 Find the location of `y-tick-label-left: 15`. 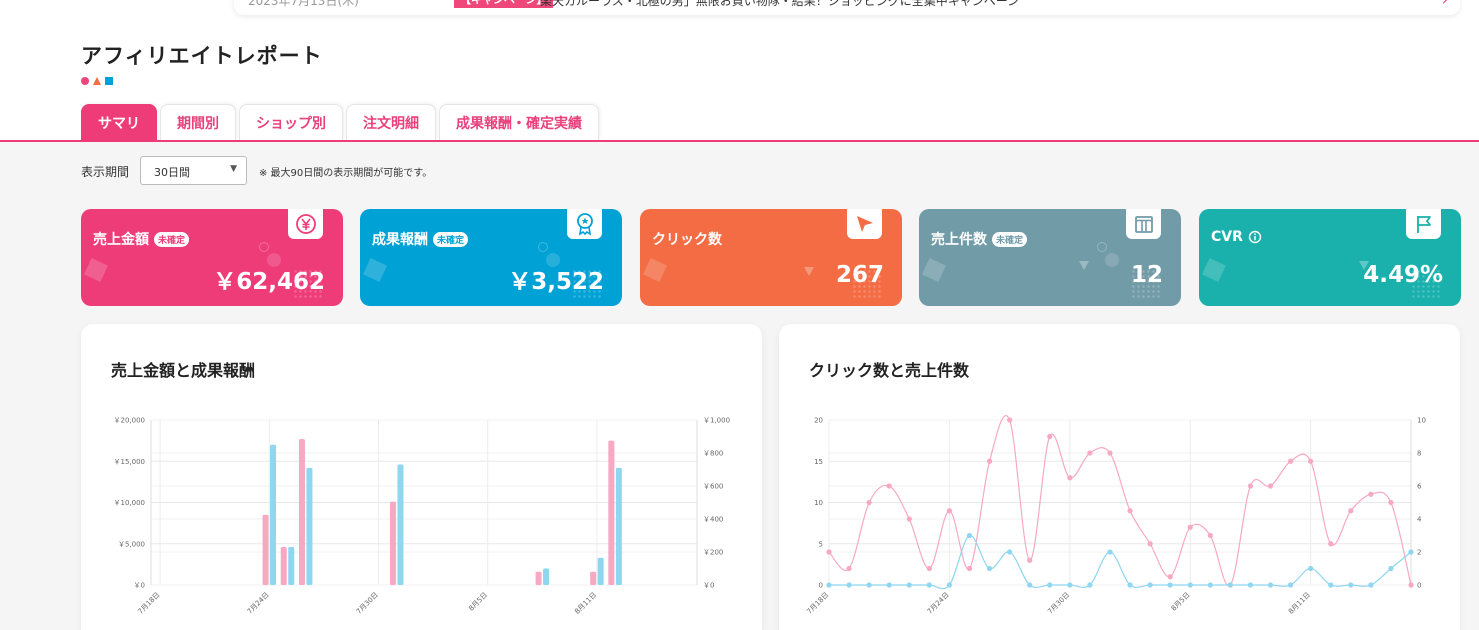

y-tick-label-left: 15 is located at coordinates (818, 462).